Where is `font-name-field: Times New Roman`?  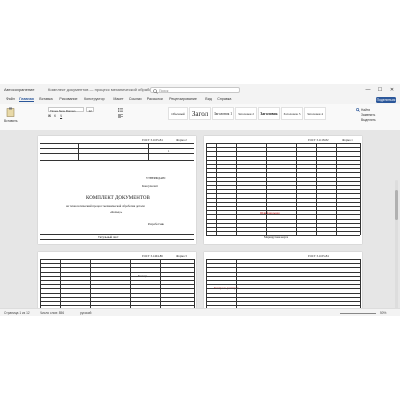
font-name-field: Times New Roman is located at coordinates (66, 110).